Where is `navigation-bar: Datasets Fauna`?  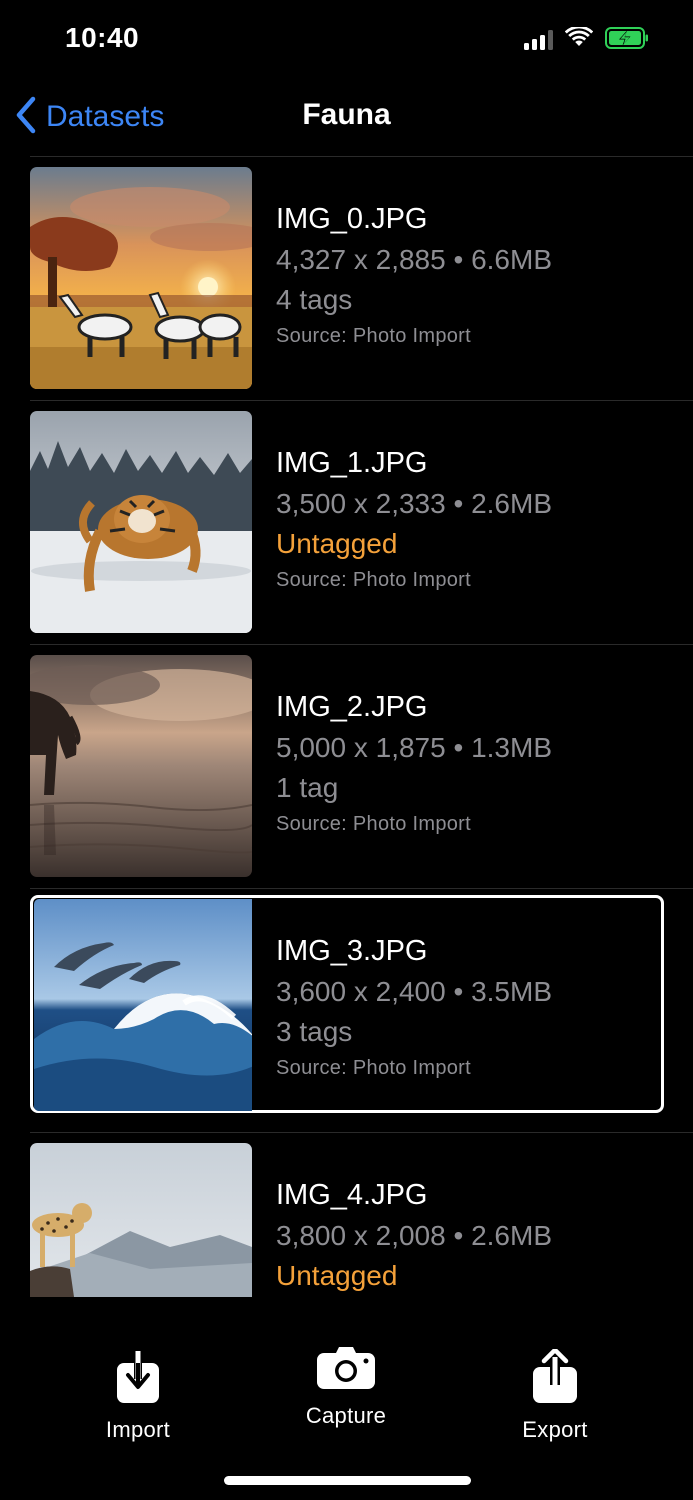
navigation-bar: Datasets Fauna is located at coordinates (346, 118).